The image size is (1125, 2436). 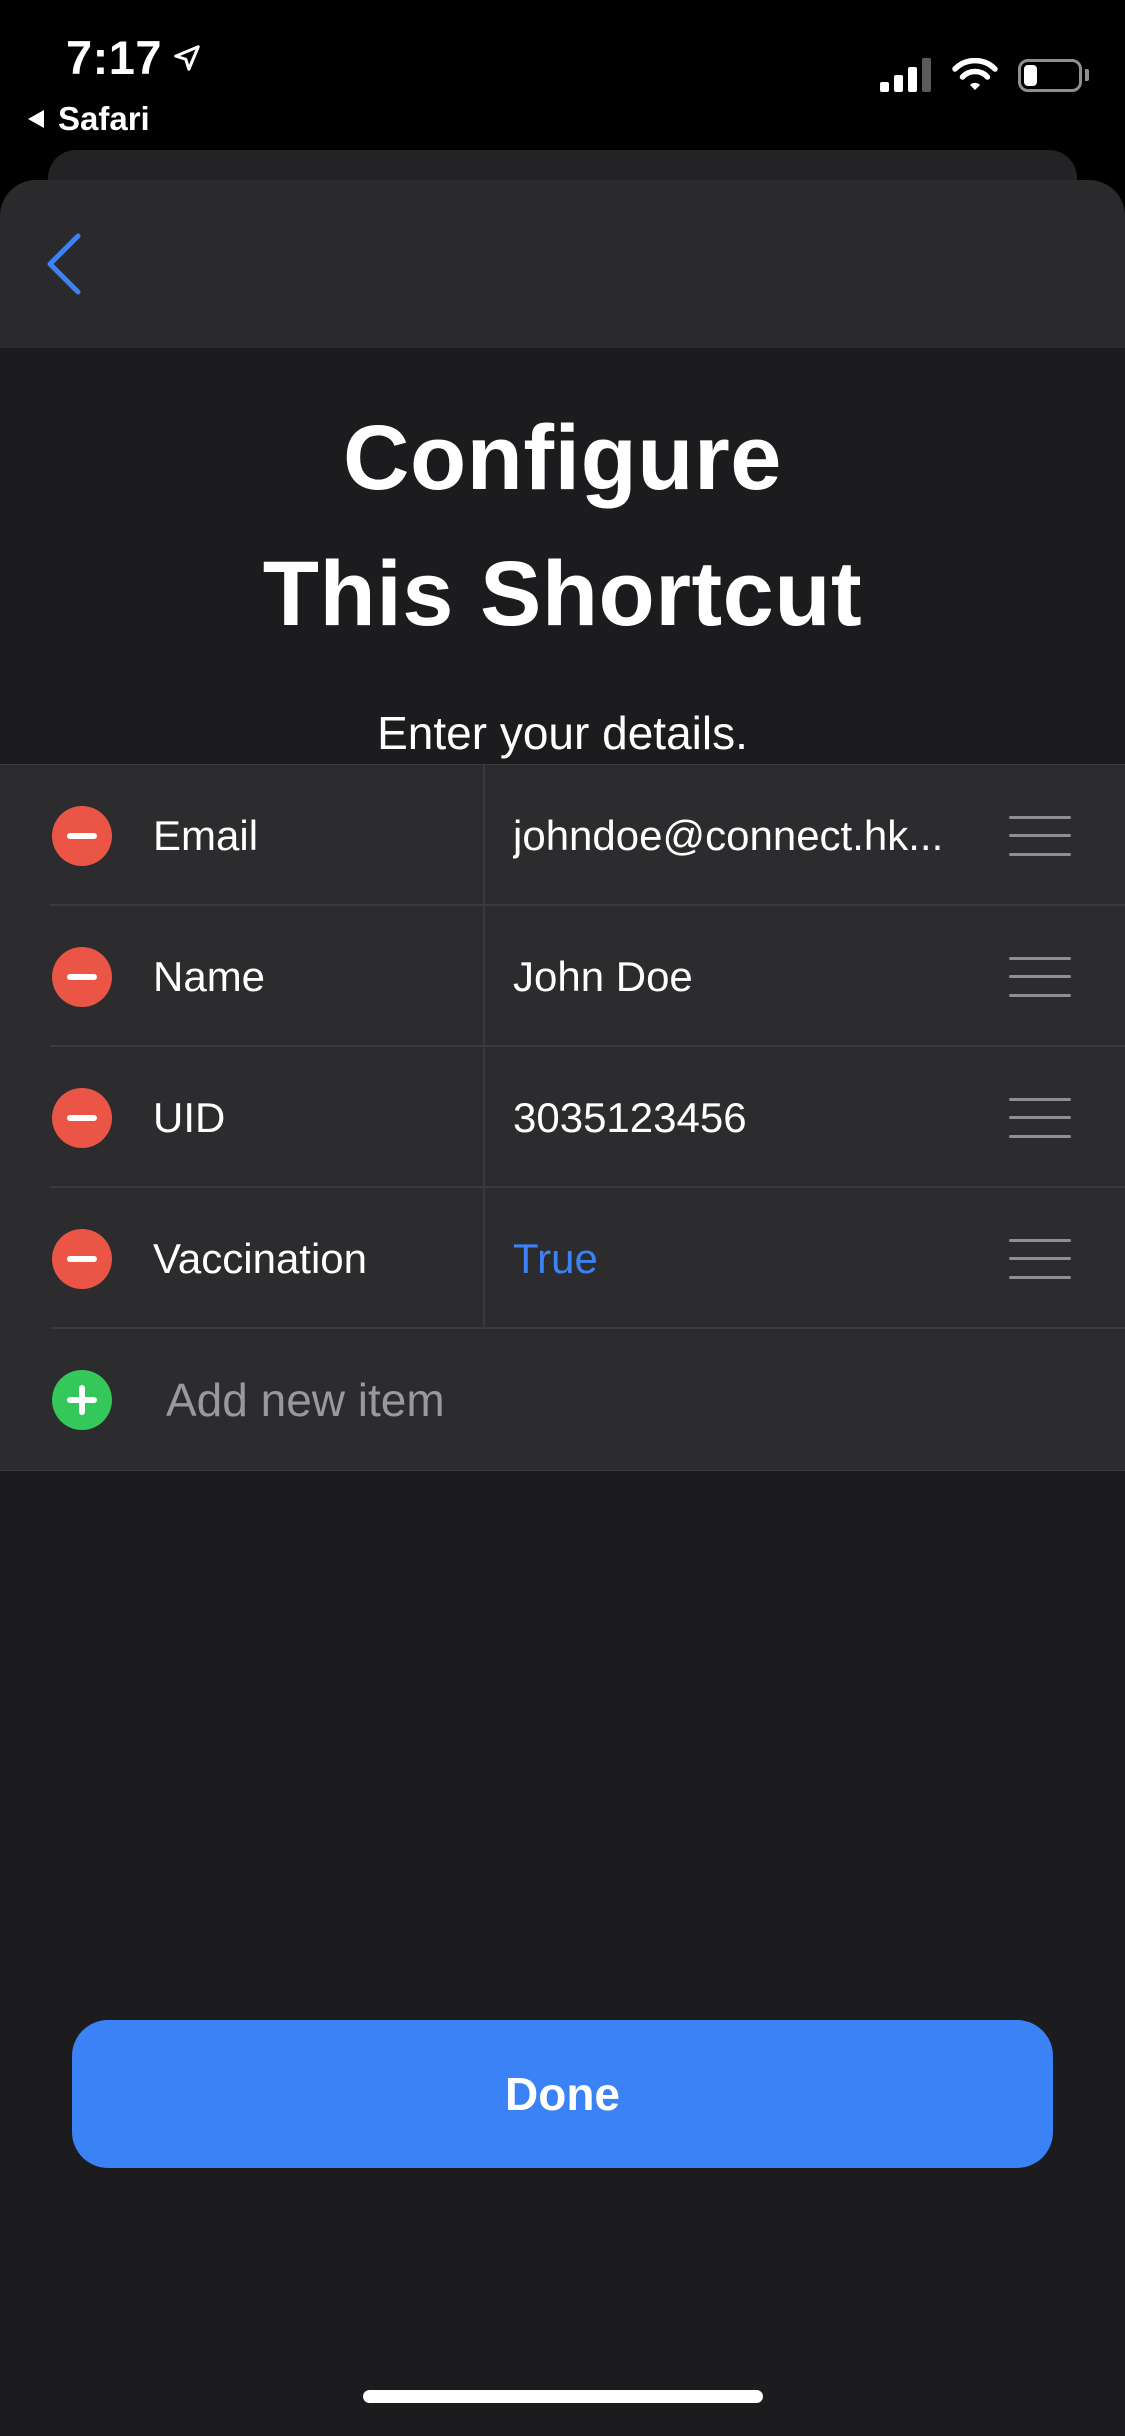 I want to click on back-to-app: Safari, so click(x=88, y=119).